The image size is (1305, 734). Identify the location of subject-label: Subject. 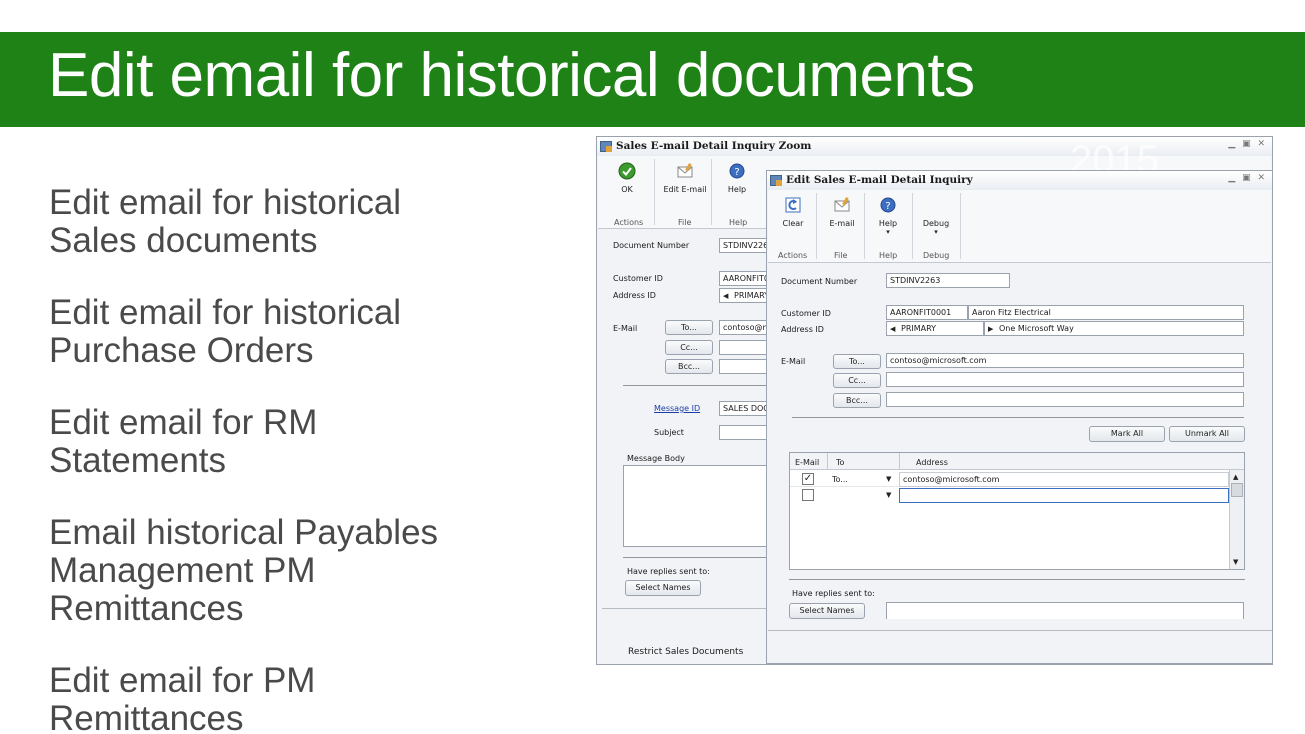
(669, 432).